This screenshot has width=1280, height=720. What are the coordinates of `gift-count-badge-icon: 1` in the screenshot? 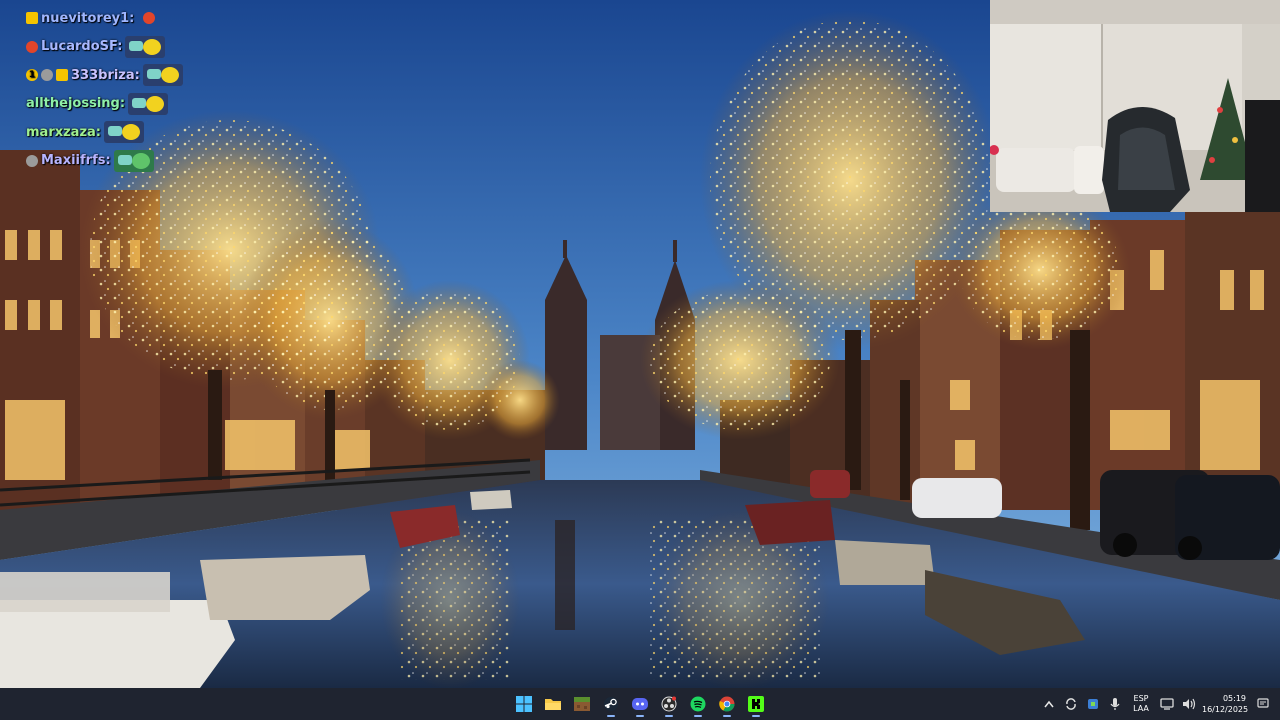 It's located at (32, 75).